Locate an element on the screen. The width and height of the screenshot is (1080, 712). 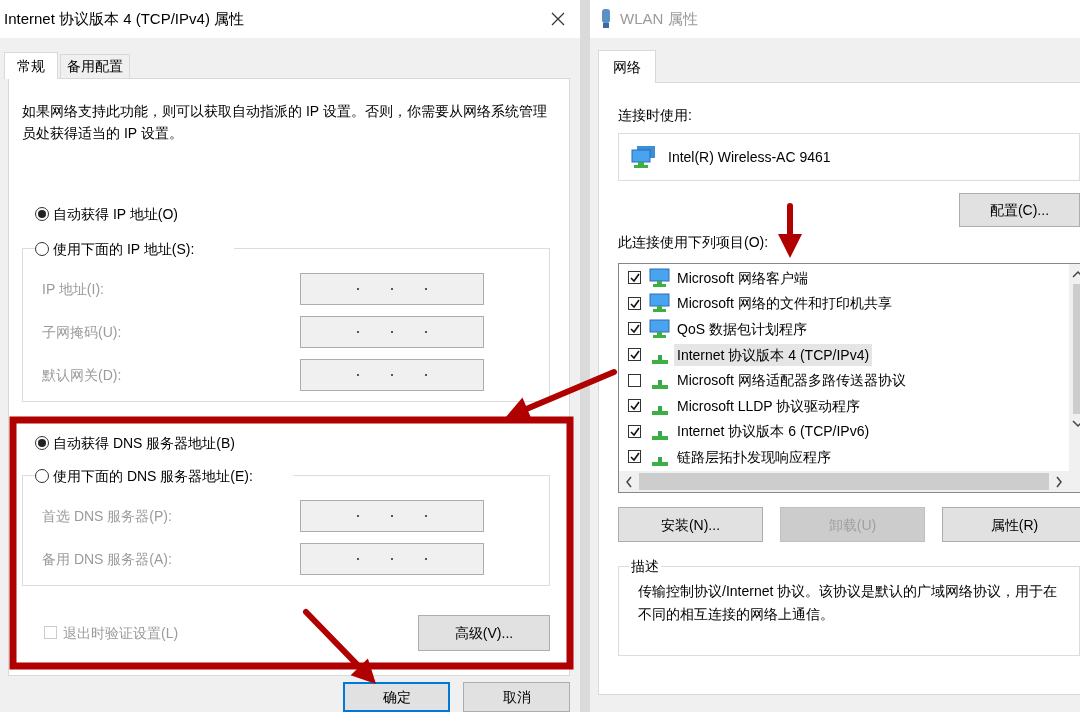
tab: 常规 is located at coordinates (31, 65).